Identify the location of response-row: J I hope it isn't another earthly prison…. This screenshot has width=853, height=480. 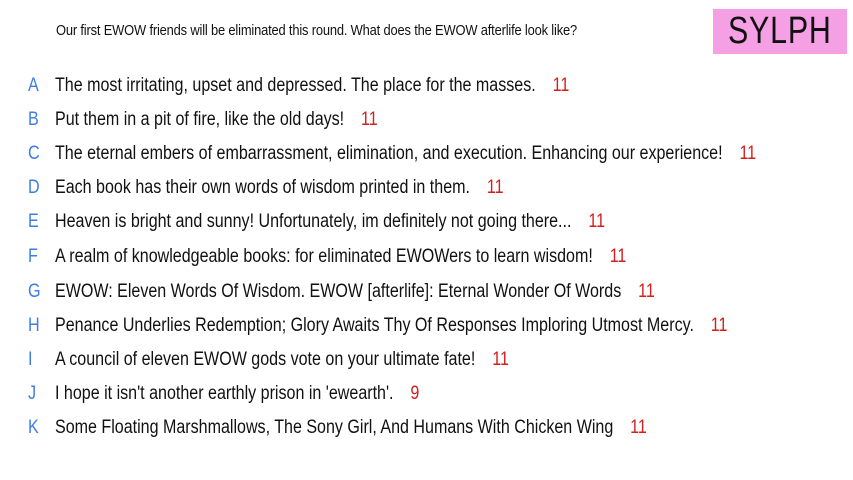
(426, 394).